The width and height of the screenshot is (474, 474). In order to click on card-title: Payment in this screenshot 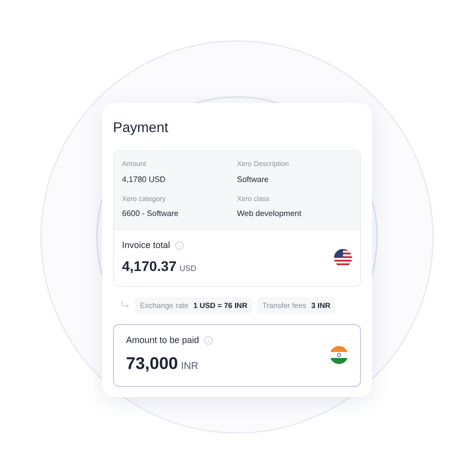, I will do `click(141, 127)`.